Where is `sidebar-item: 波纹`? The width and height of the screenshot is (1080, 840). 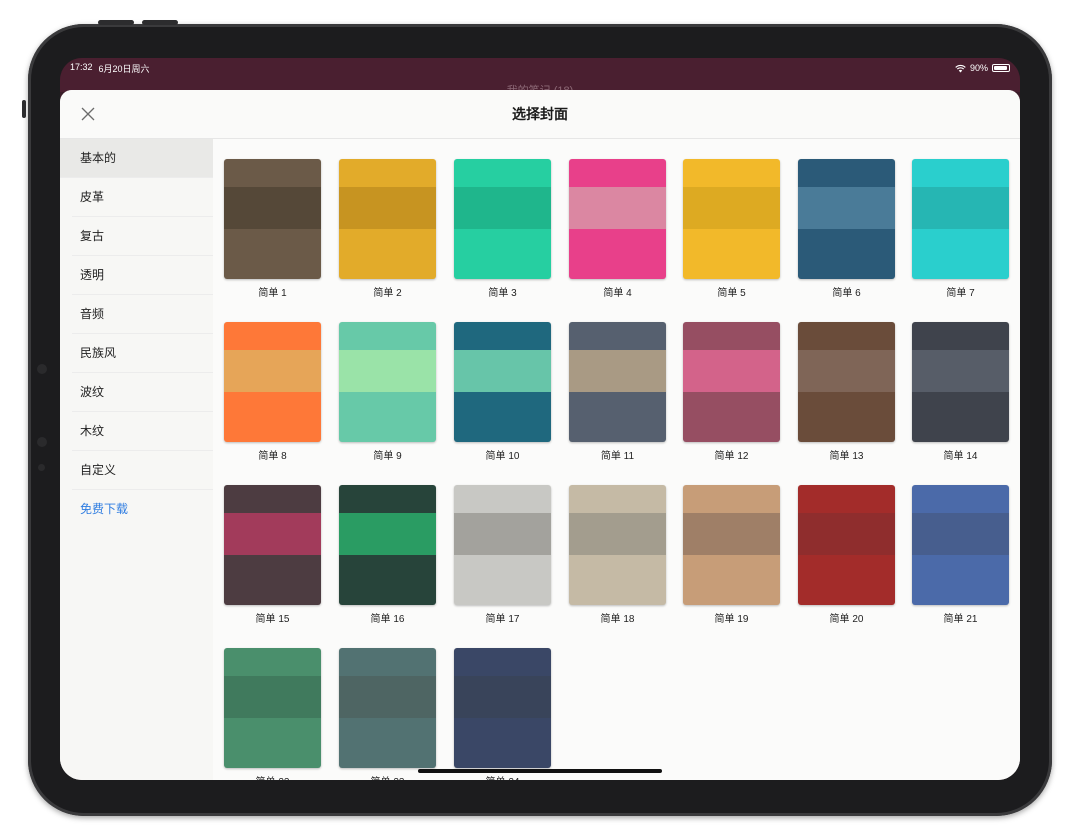
sidebar-item: 波纹 is located at coordinates (142, 392).